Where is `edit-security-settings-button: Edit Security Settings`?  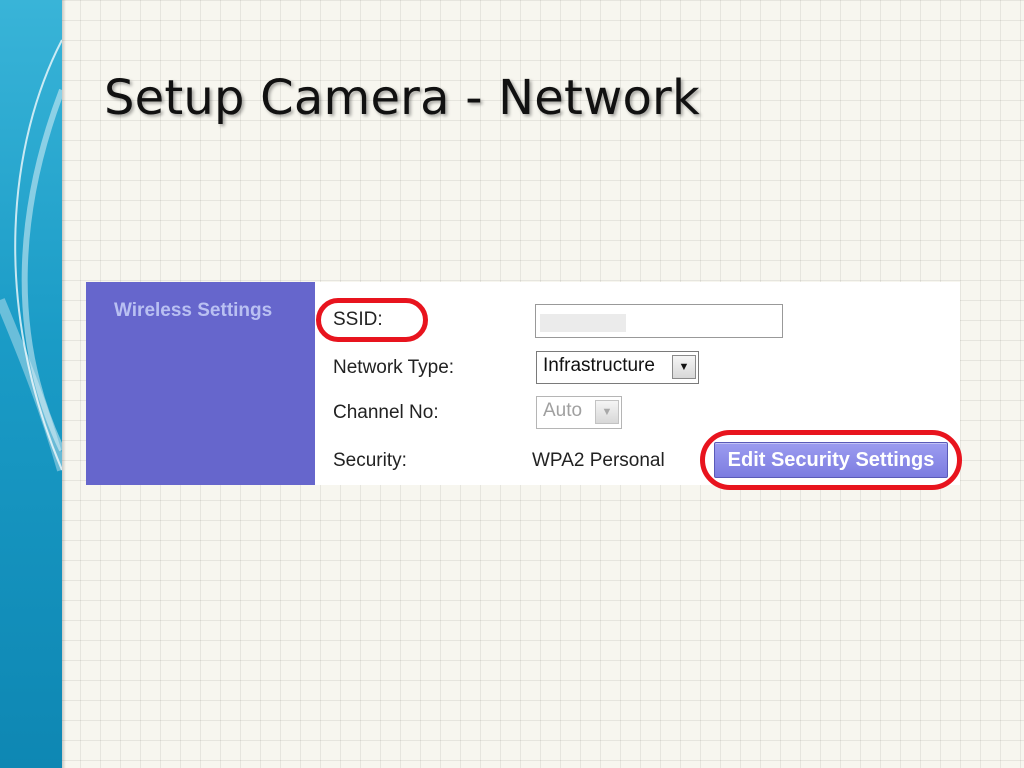
edit-security-settings-button: Edit Security Settings is located at coordinates (831, 460).